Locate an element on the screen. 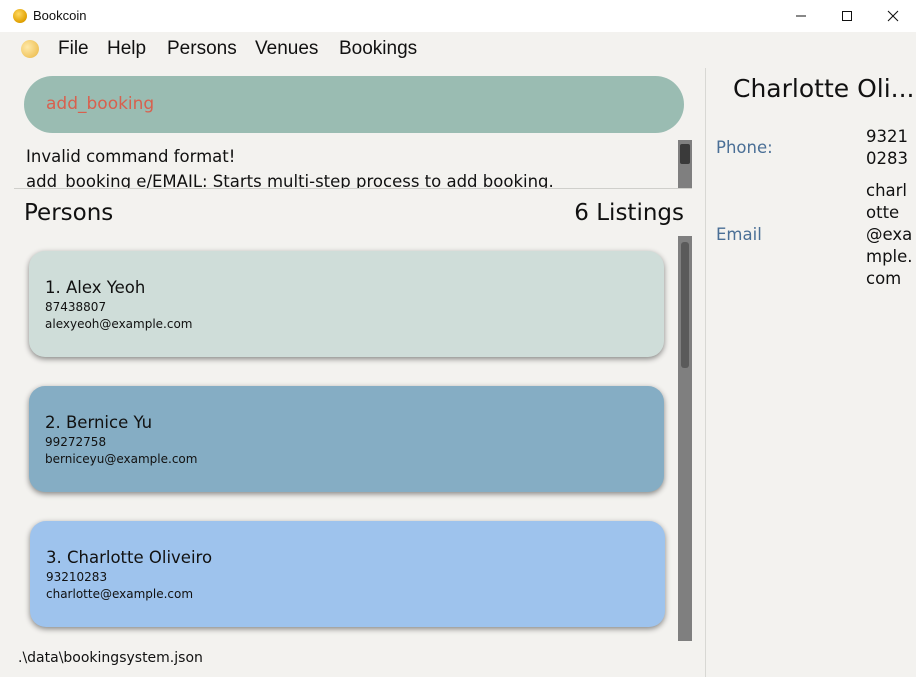  maximize-icon is located at coordinates (847, 16).